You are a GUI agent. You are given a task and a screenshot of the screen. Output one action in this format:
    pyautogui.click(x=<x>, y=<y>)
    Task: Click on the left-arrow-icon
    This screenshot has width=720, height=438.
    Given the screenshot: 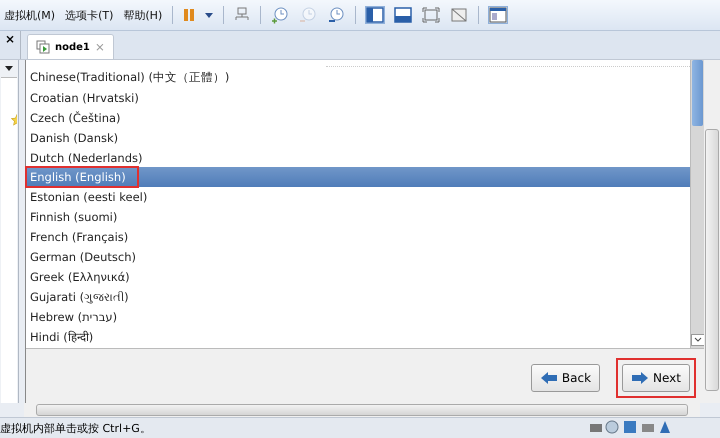 What is the action you would take?
    pyautogui.click(x=549, y=378)
    